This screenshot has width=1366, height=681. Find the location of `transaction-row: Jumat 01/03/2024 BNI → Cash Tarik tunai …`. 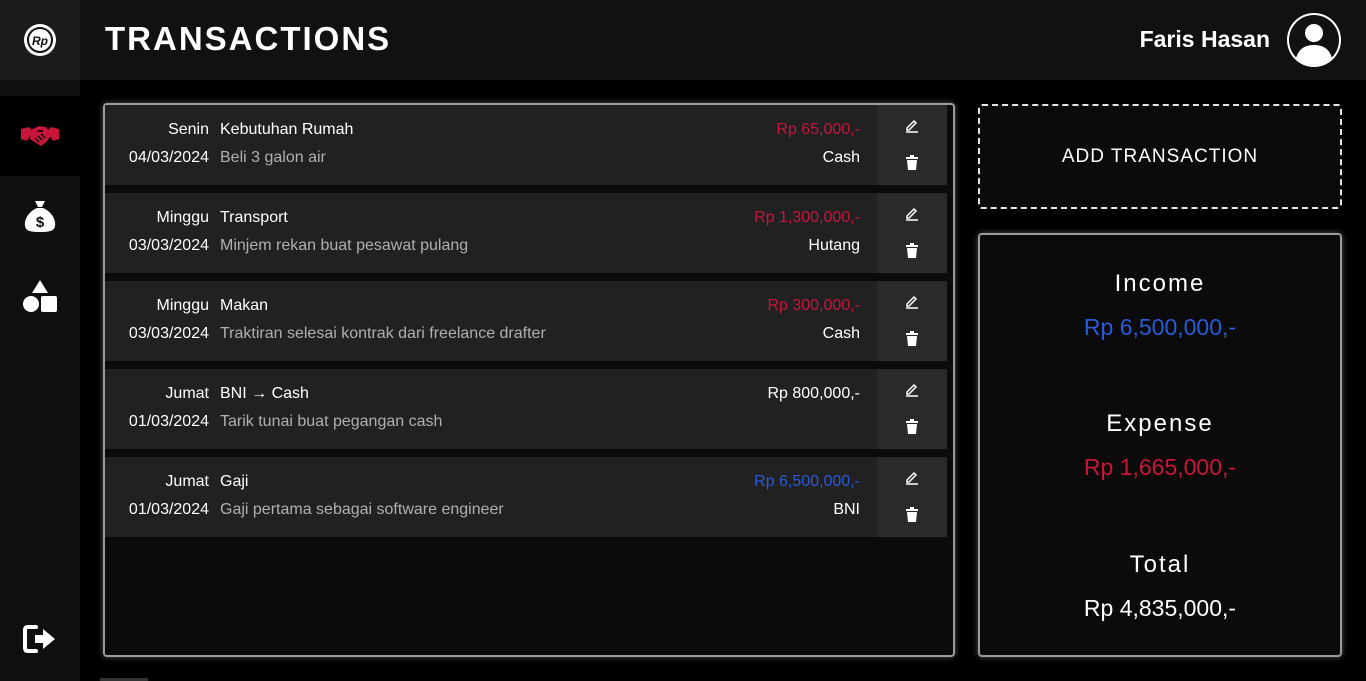

transaction-row: Jumat 01/03/2024 BNI → Cash Tarik tunai … is located at coordinates (526, 409).